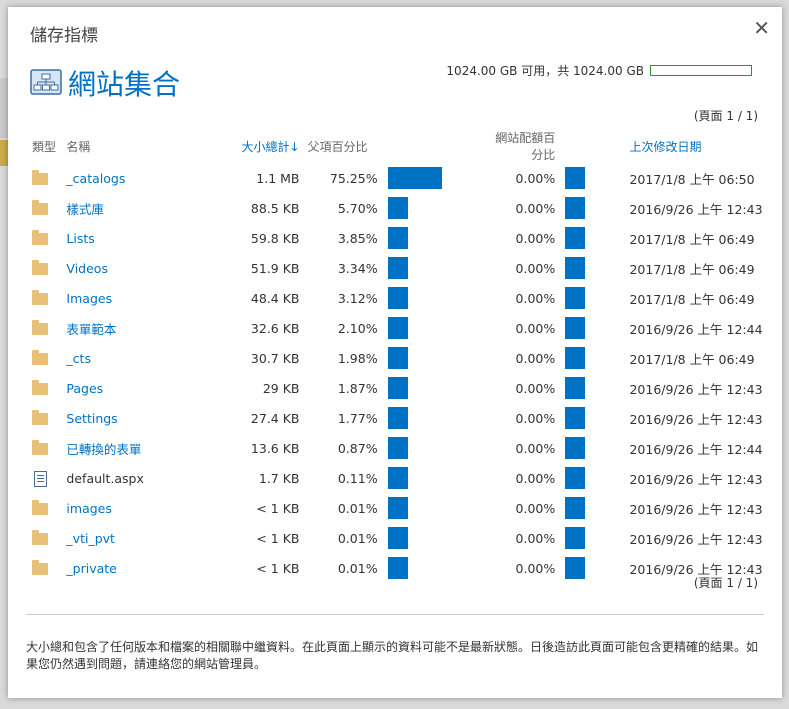 The width and height of the screenshot is (789, 709). Describe the element at coordinates (90, 538) in the screenshot. I see `row-name: _vti_pvt` at that location.